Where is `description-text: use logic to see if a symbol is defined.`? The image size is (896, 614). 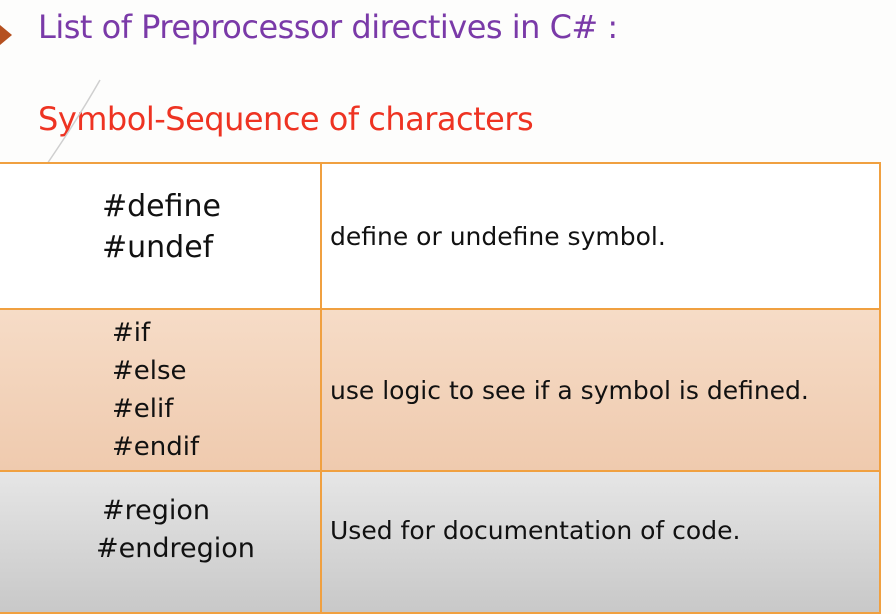
description-text: use logic to see if a symbol is defined. is located at coordinates (569, 390).